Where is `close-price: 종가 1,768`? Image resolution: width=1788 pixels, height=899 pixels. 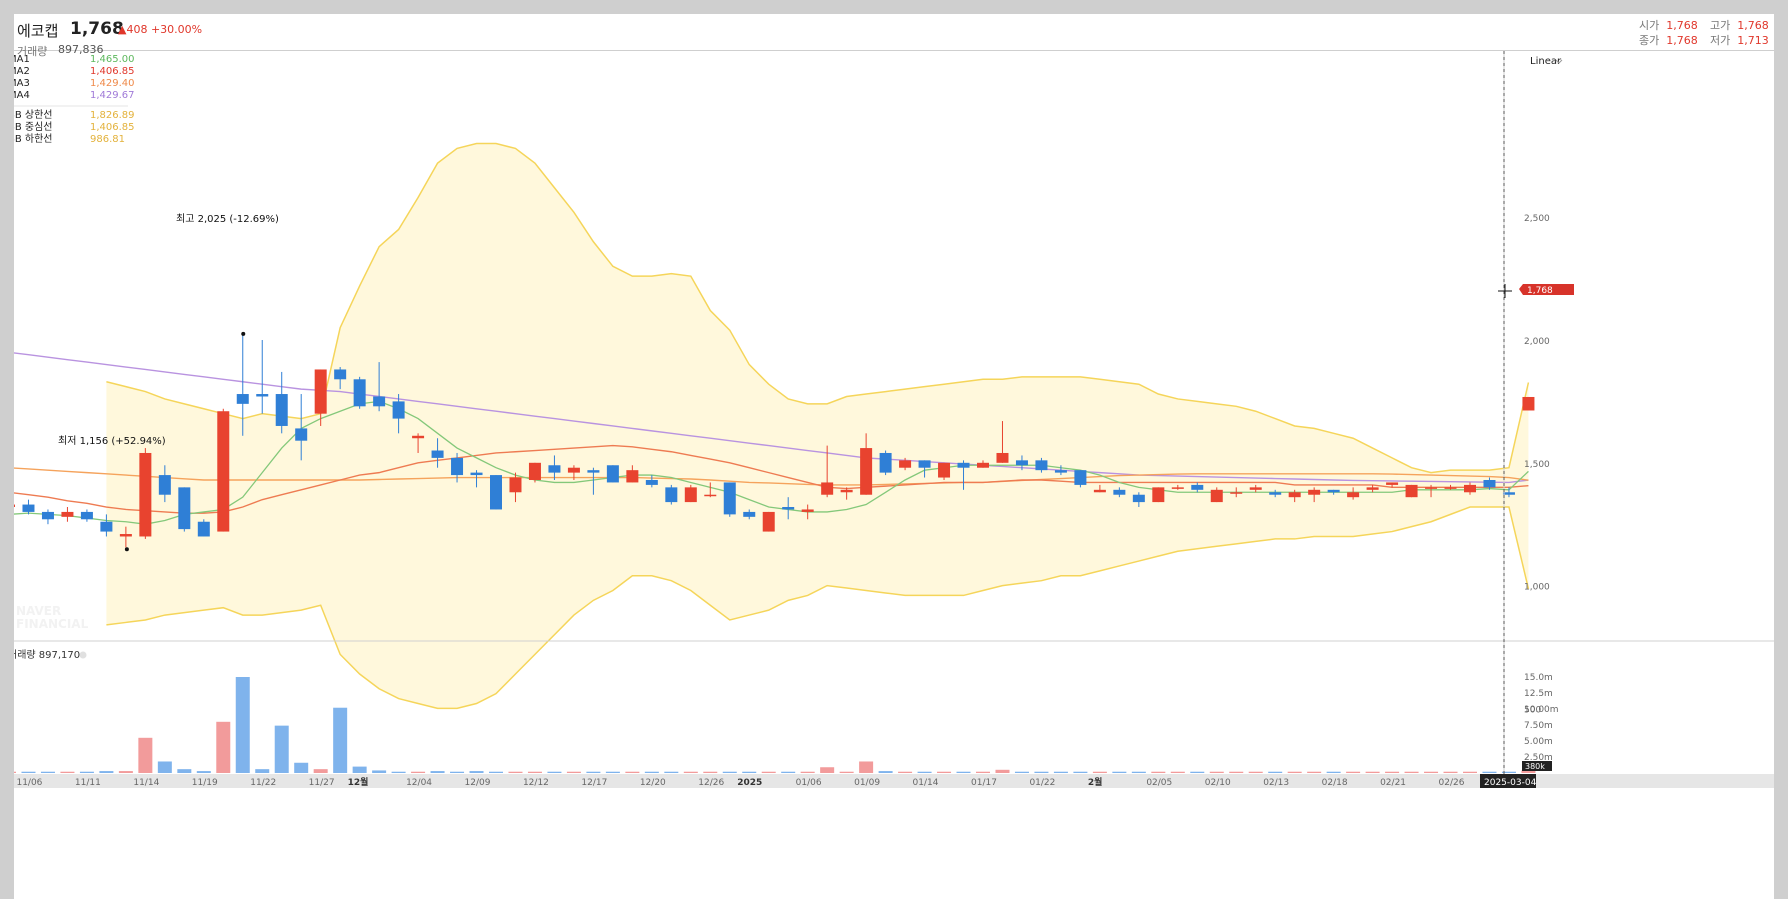 close-price: 종가 1,768 is located at coordinates (1668, 40).